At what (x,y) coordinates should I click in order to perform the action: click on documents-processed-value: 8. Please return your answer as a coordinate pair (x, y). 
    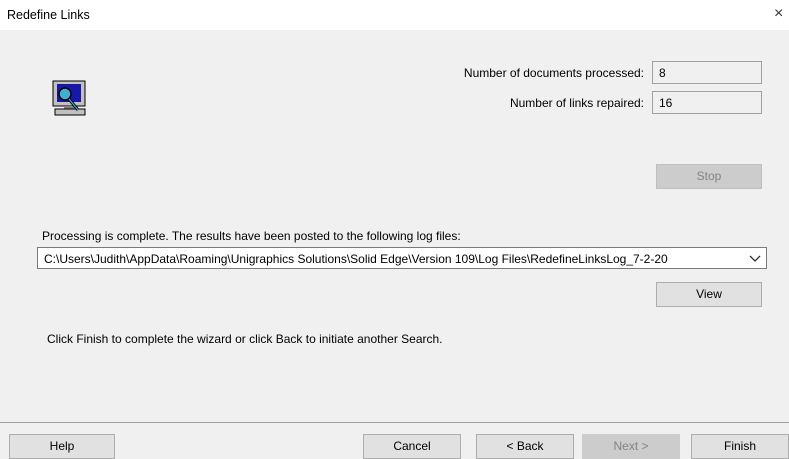
    Looking at the image, I should click on (707, 72).